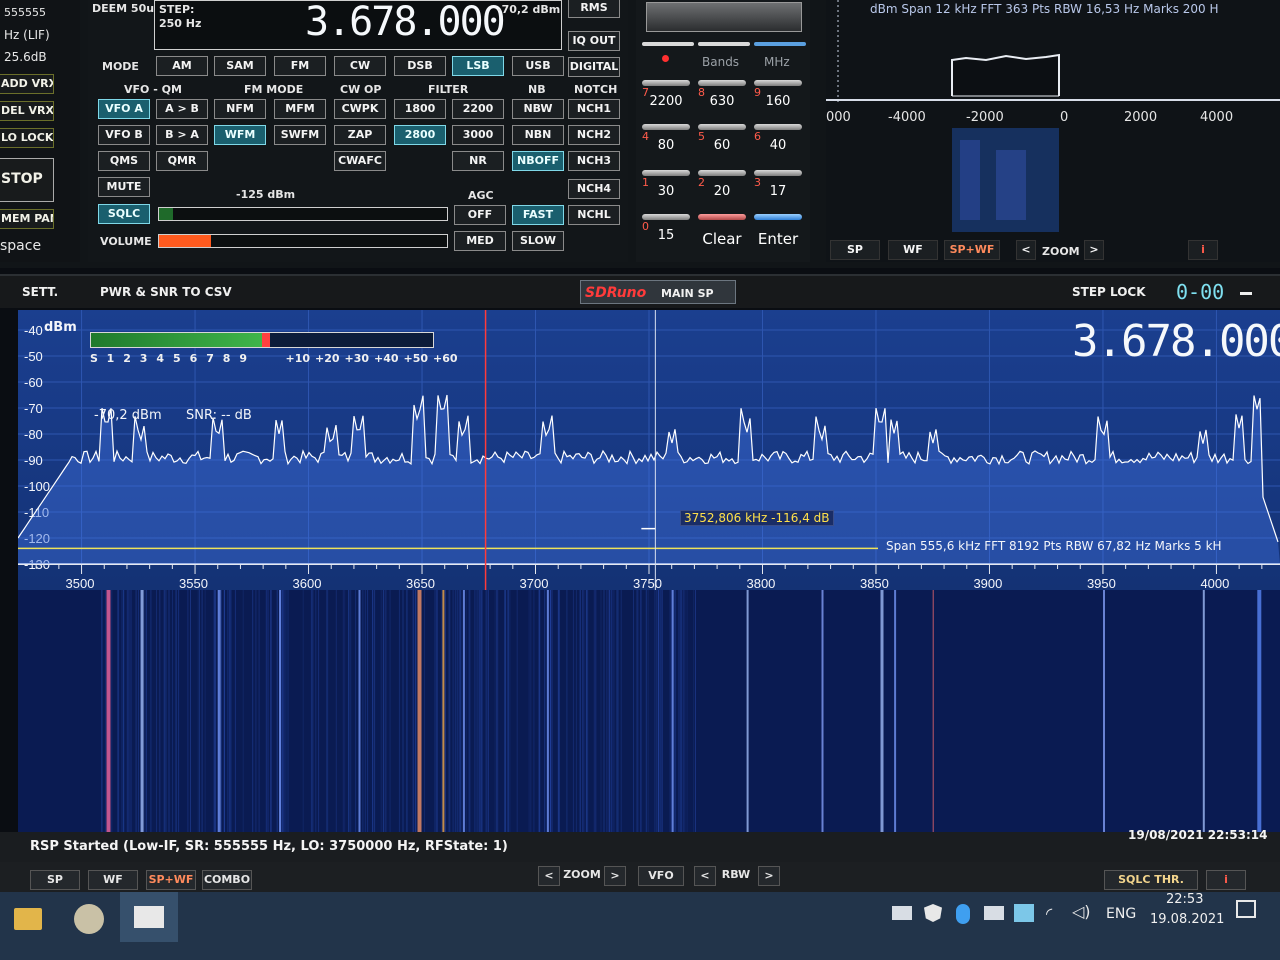  I want to click on band-key-30: 1 30, so click(666, 189).